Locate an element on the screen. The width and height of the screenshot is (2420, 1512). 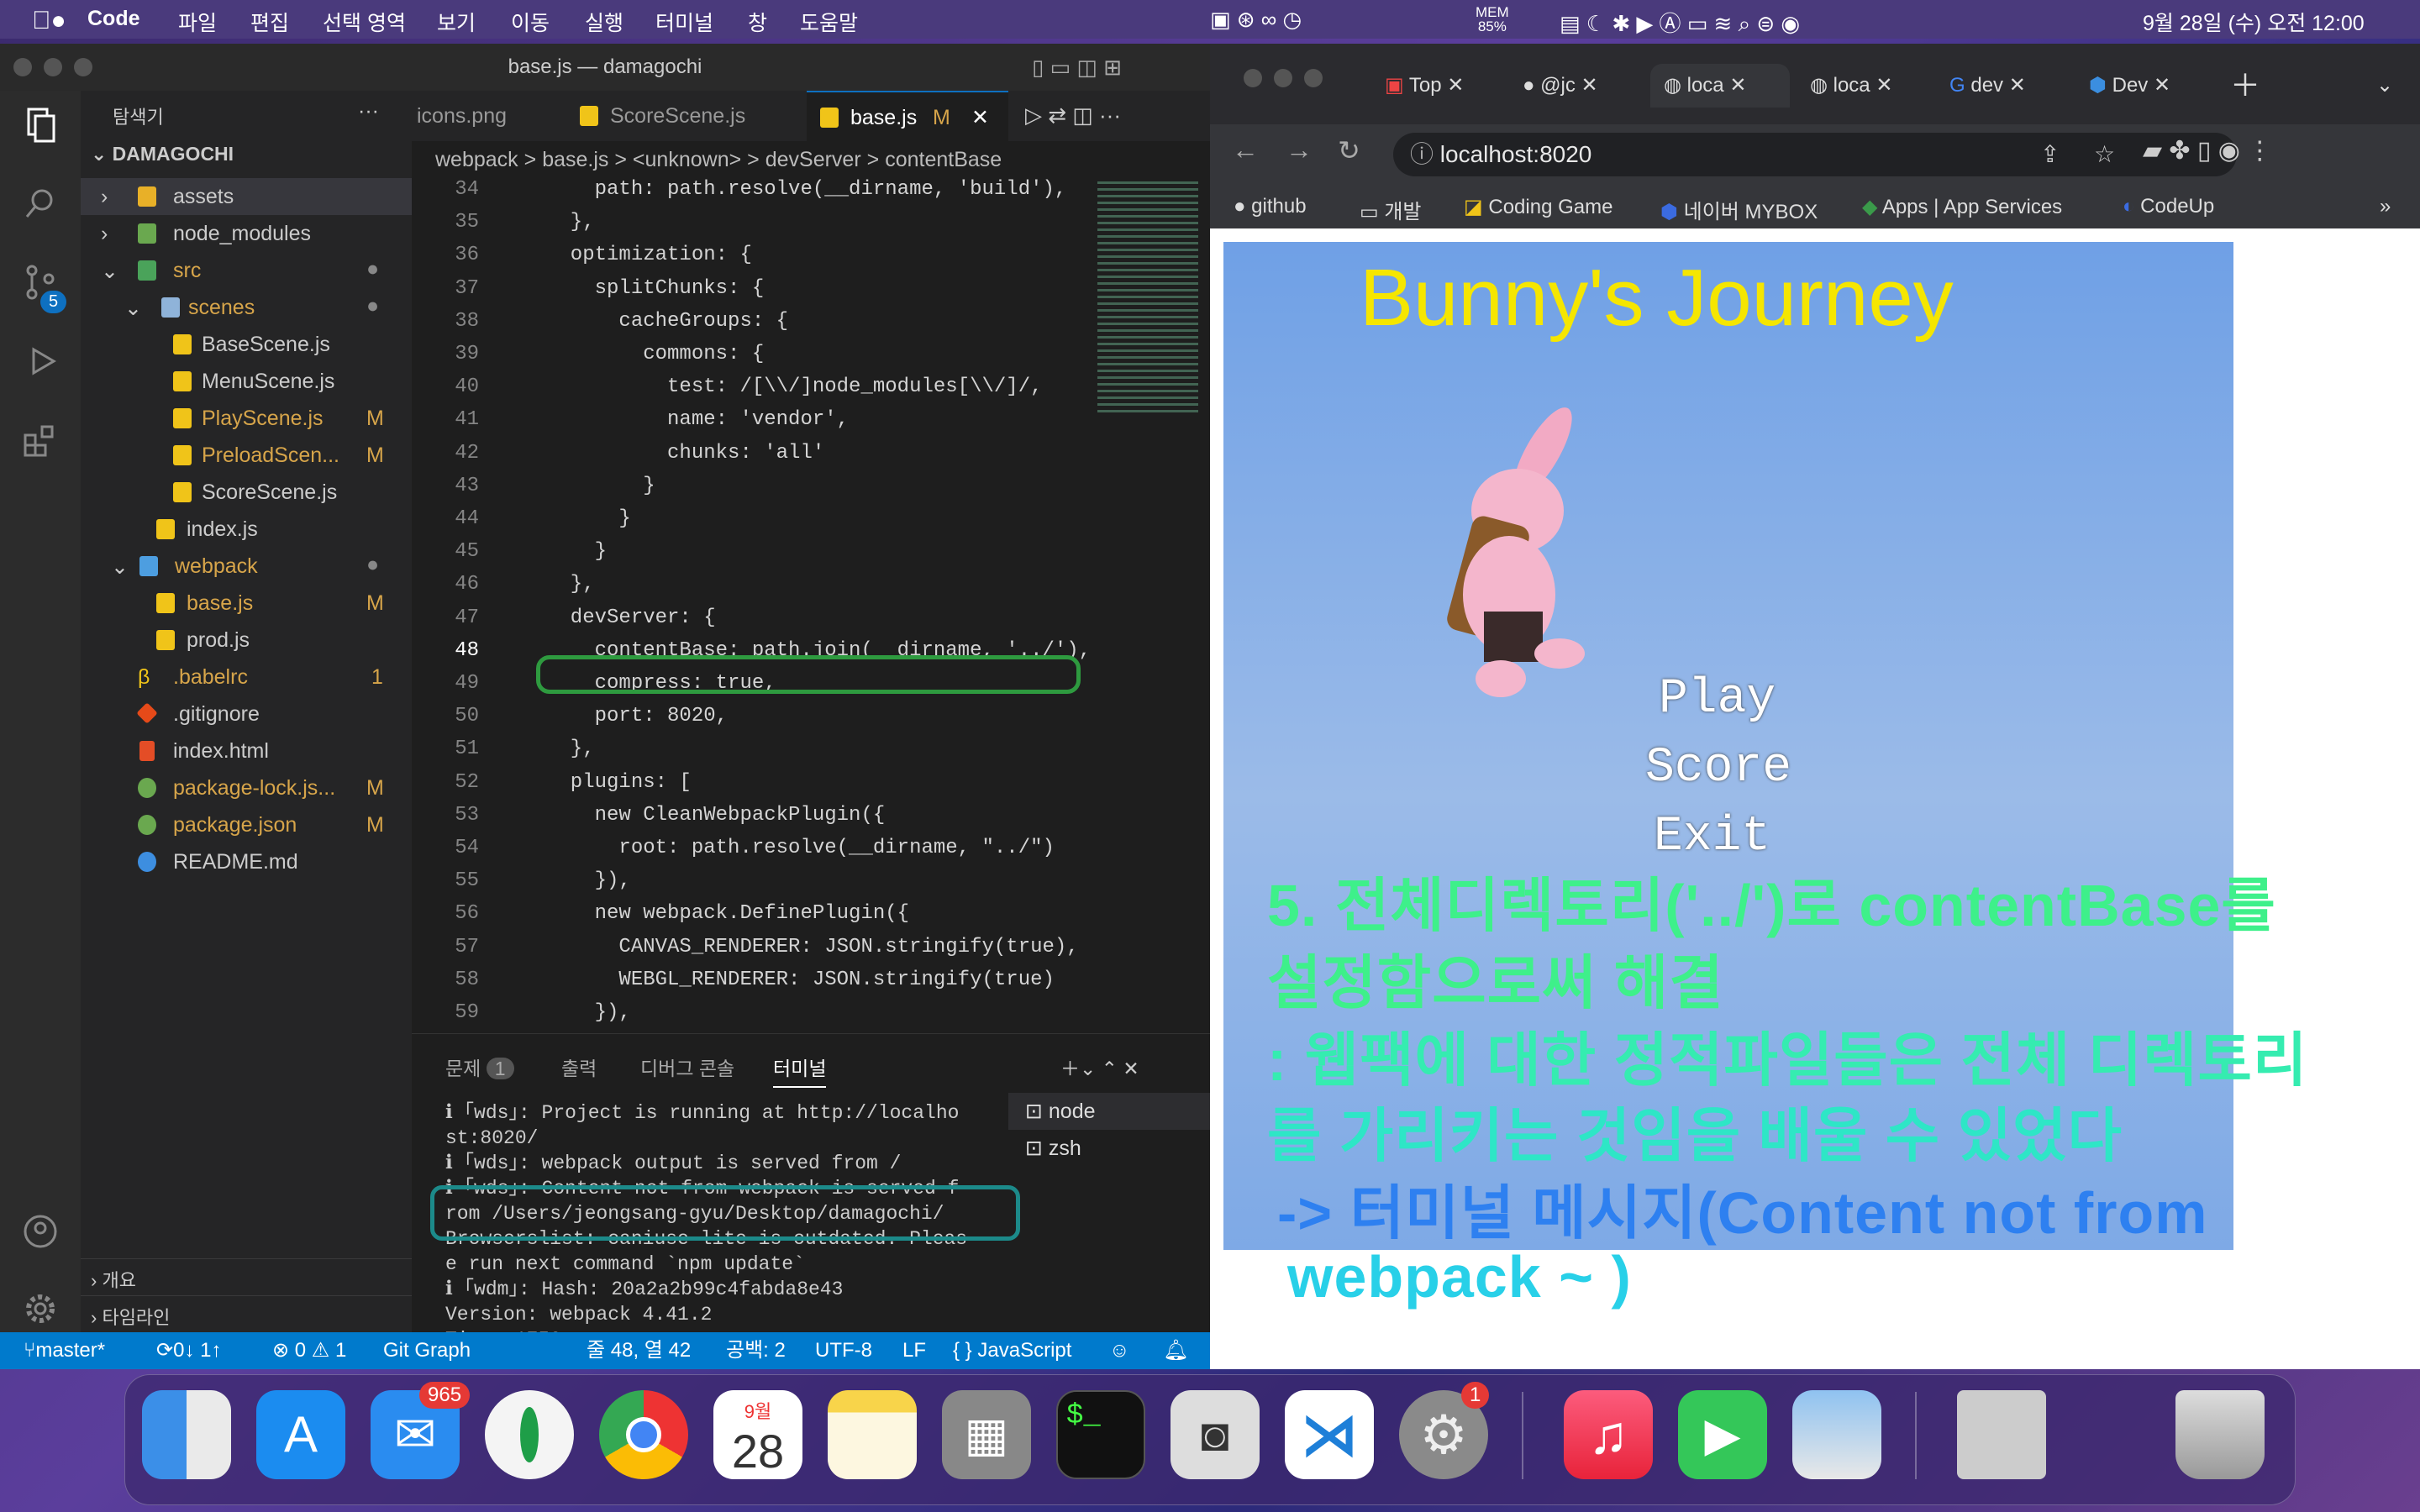
vscode-icon: ⋊ is located at coordinates (1329, 1434).